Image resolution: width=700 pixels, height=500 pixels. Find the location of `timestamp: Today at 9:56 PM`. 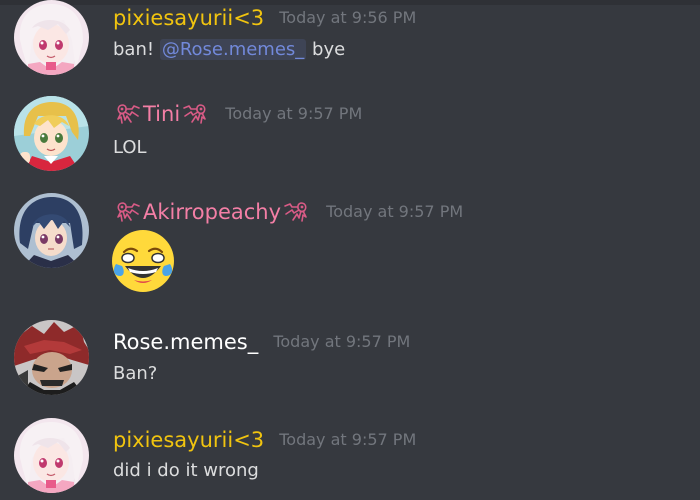

timestamp: Today at 9:56 PM is located at coordinates (348, 17).